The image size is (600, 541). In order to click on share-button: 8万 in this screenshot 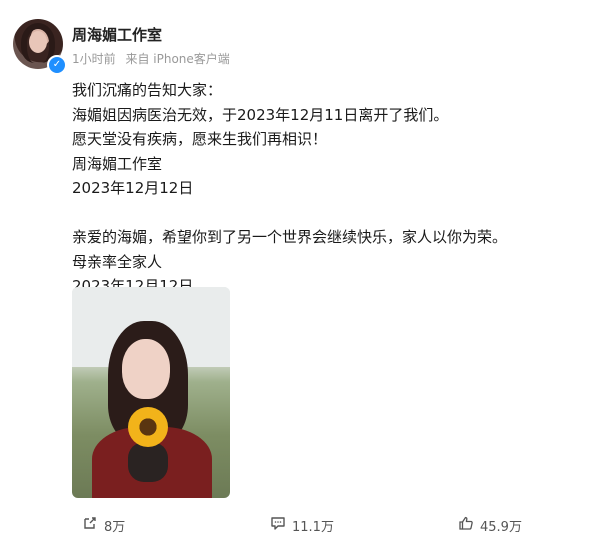, I will do `click(103, 525)`.